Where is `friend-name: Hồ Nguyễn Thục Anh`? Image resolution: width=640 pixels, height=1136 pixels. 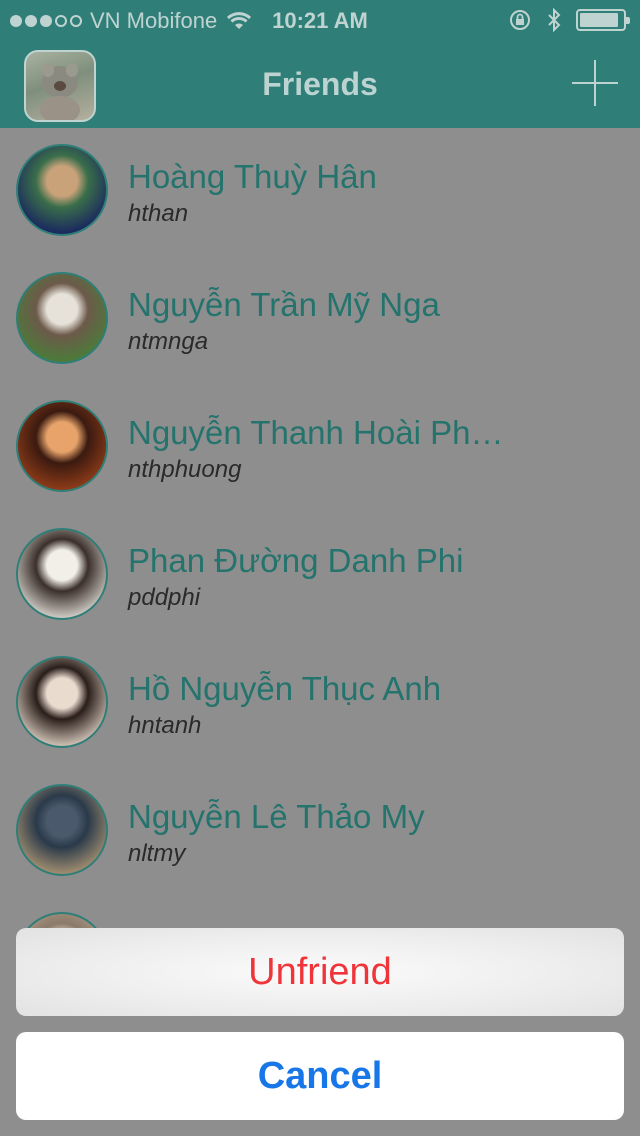 friend-name: Hồ Nguyễn Thục Anh is located at coordinates (285, 688).